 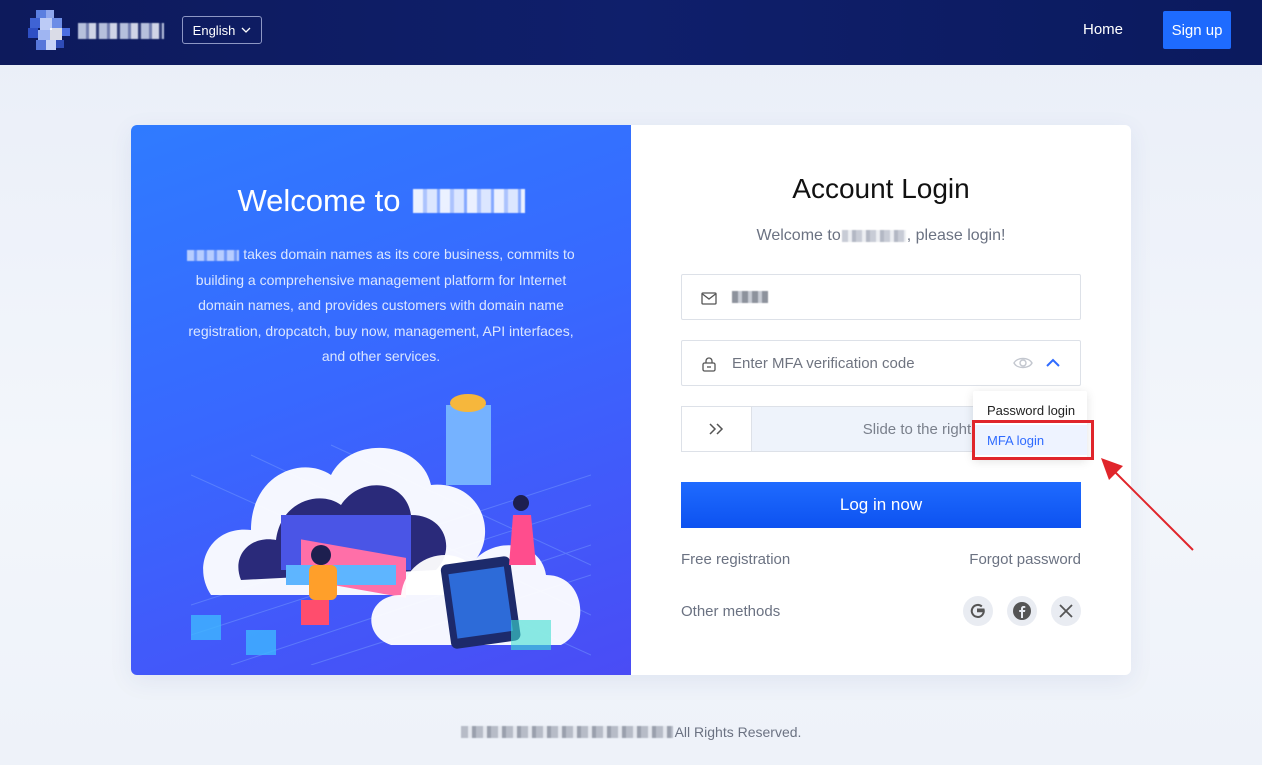 What do you see at coordinates (867, 363) in the screenshot?
I see `mfa-code-input` at bounding box center [867, 363].